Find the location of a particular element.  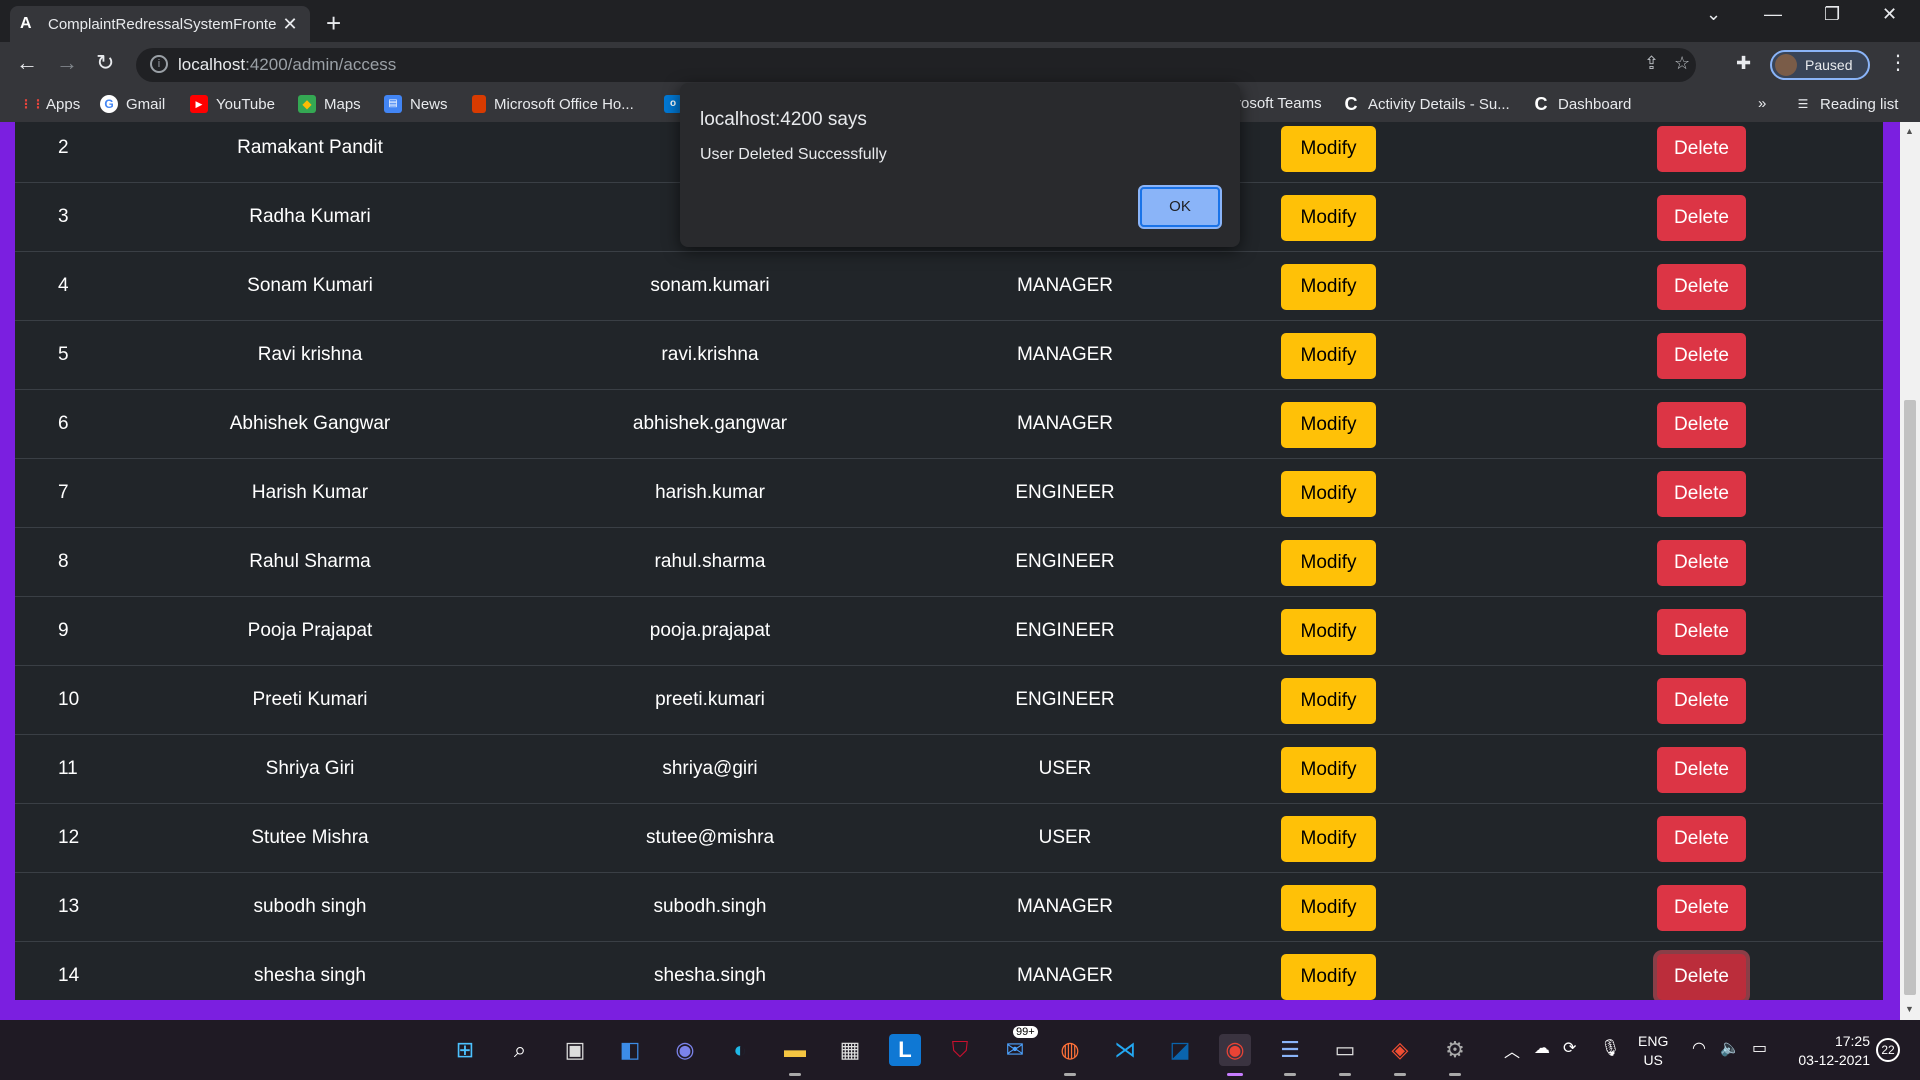

tab-search-icon: ⌄ is located at coordinates (1713, 14).